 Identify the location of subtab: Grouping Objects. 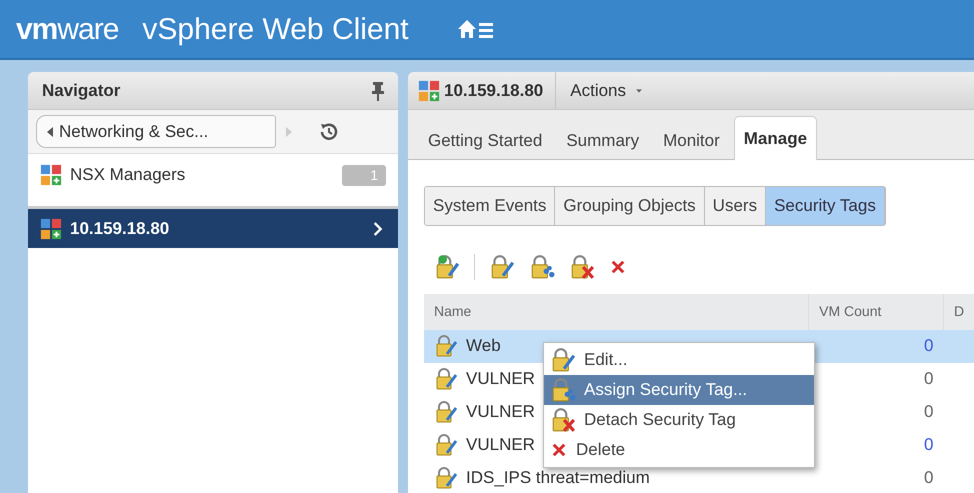
(630, 205).